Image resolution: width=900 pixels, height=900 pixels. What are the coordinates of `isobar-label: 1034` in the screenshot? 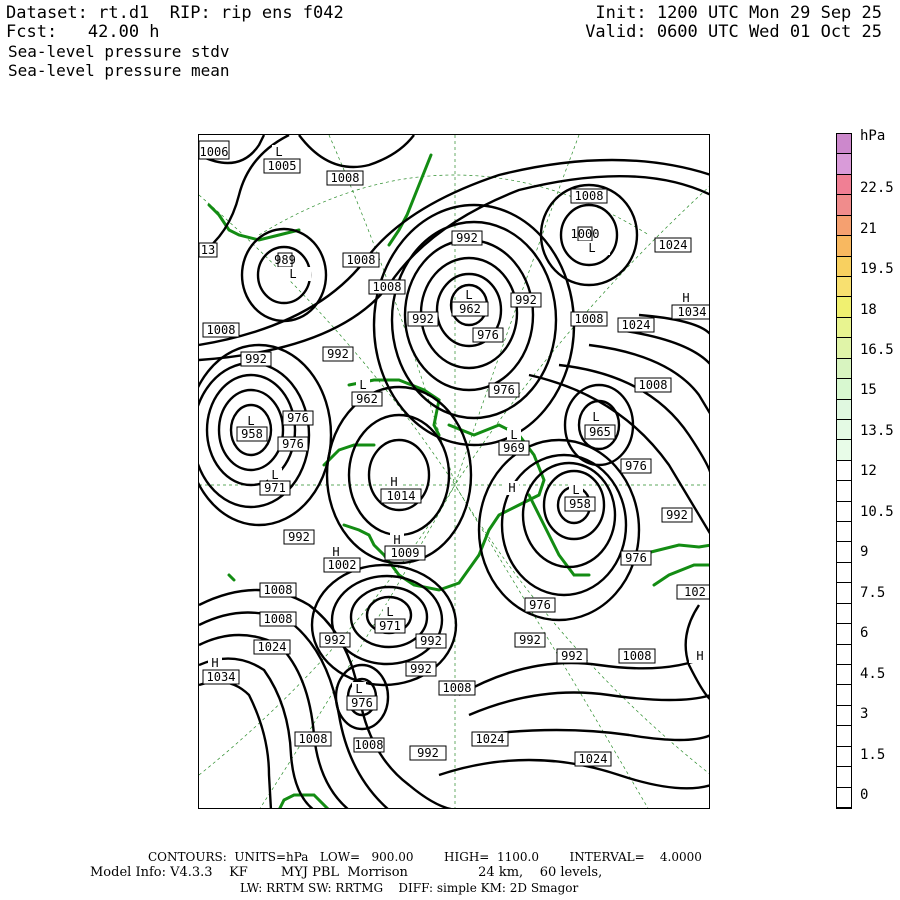 It's located at (690, 312).